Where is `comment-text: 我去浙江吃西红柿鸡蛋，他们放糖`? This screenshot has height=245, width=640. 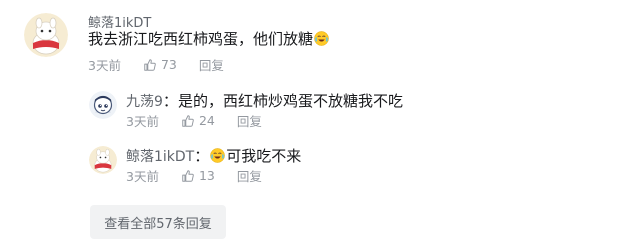
comment-text: 我去浙江吃西红柿鸡蛋，他们放糖 is located at coordinates (201, 39).